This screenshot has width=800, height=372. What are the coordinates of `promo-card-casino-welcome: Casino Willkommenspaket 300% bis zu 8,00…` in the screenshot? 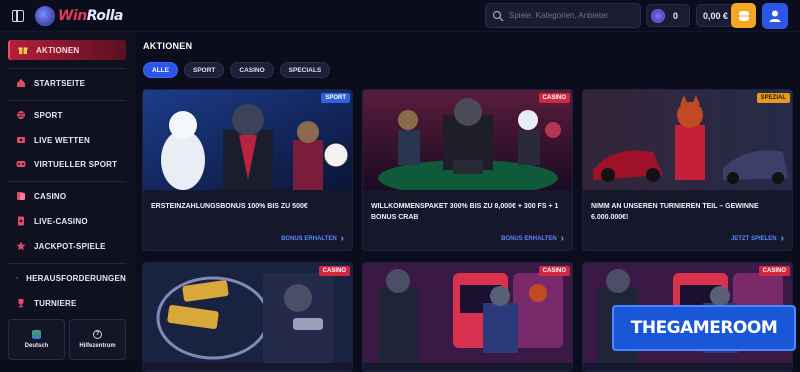 It's located at (467, 170).